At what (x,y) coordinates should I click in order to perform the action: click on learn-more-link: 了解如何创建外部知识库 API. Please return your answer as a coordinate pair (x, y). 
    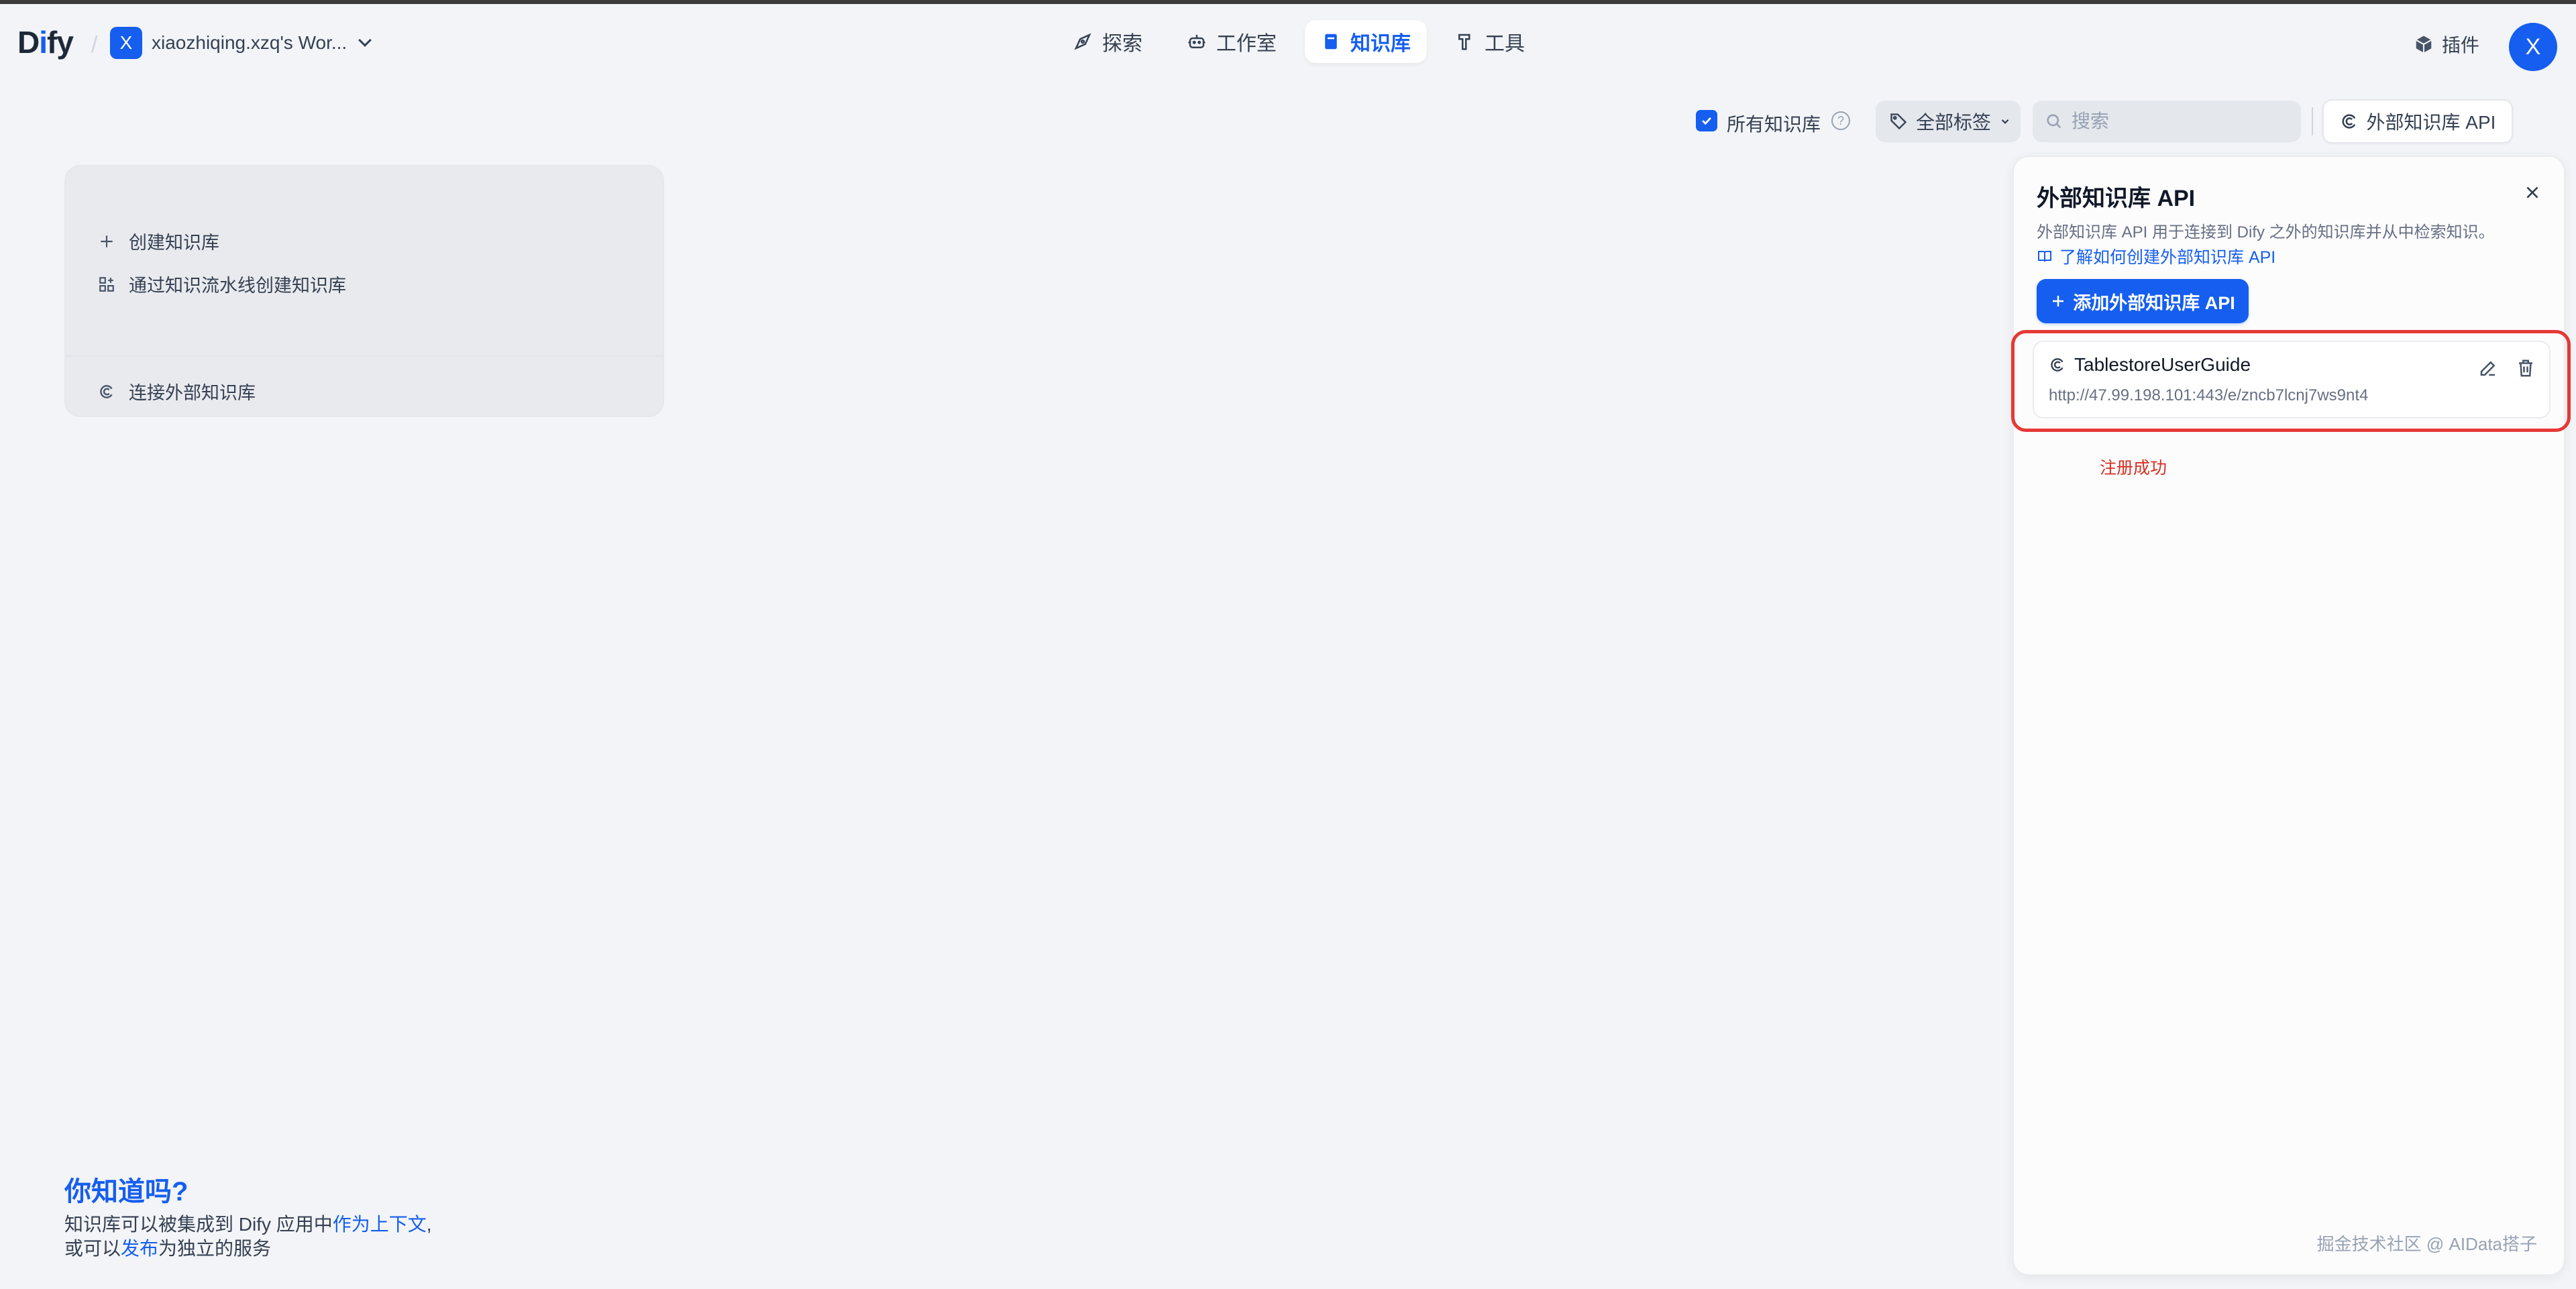
    Looking at the image, I should click on (2156, 256).